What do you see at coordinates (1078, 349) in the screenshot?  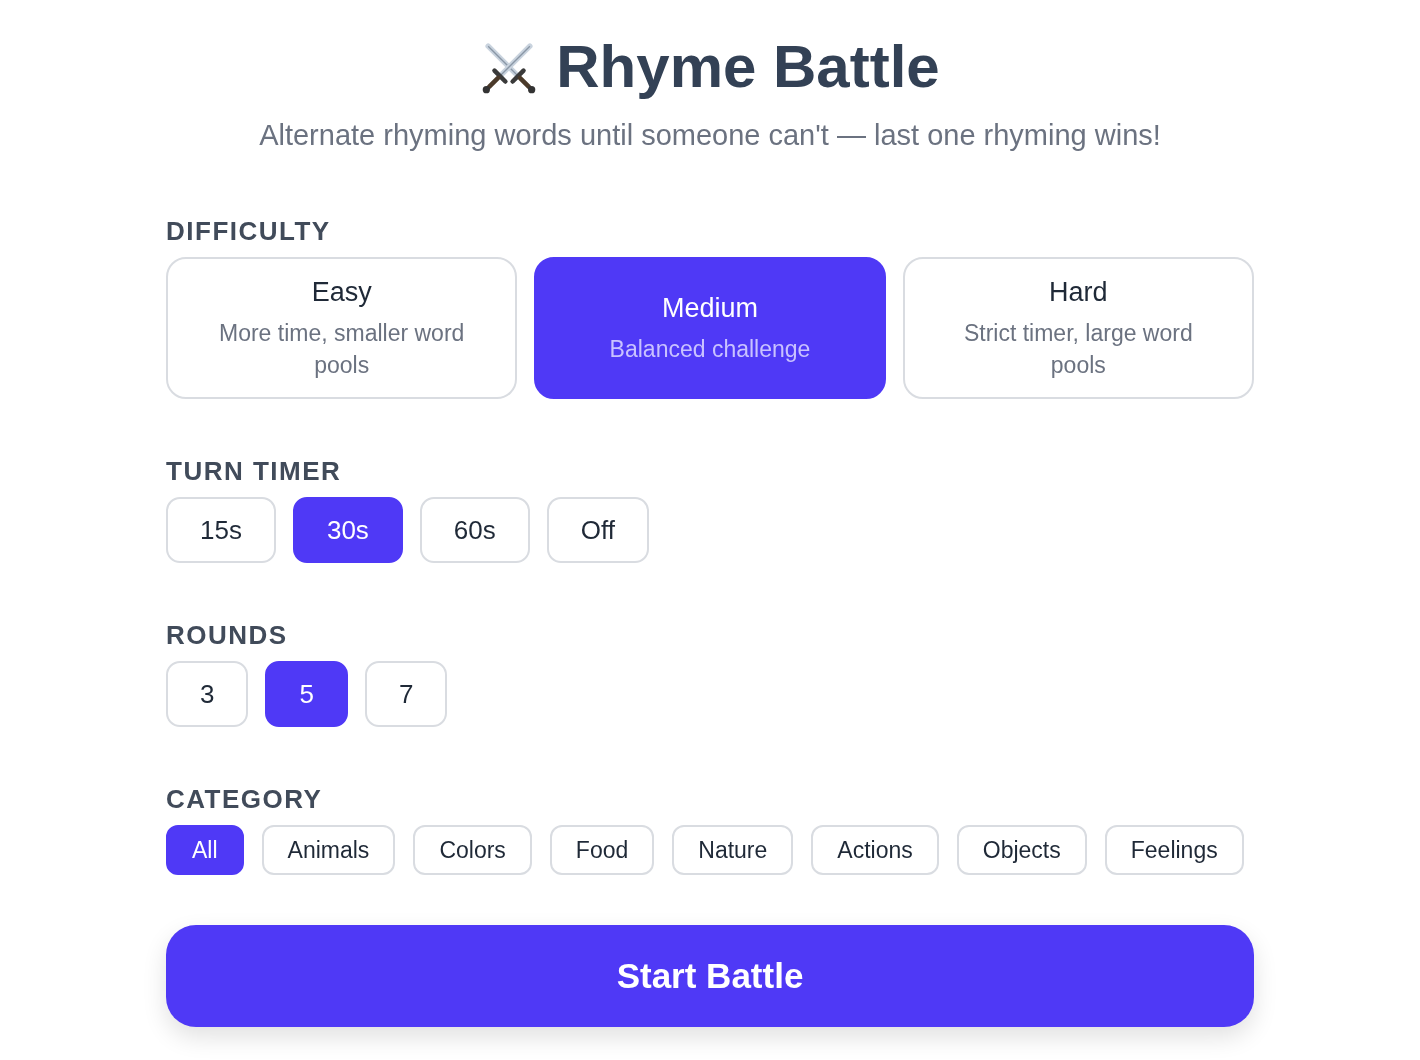 I see `card-description: Strict timer, large word pools` at bounding box center [1078, 349].